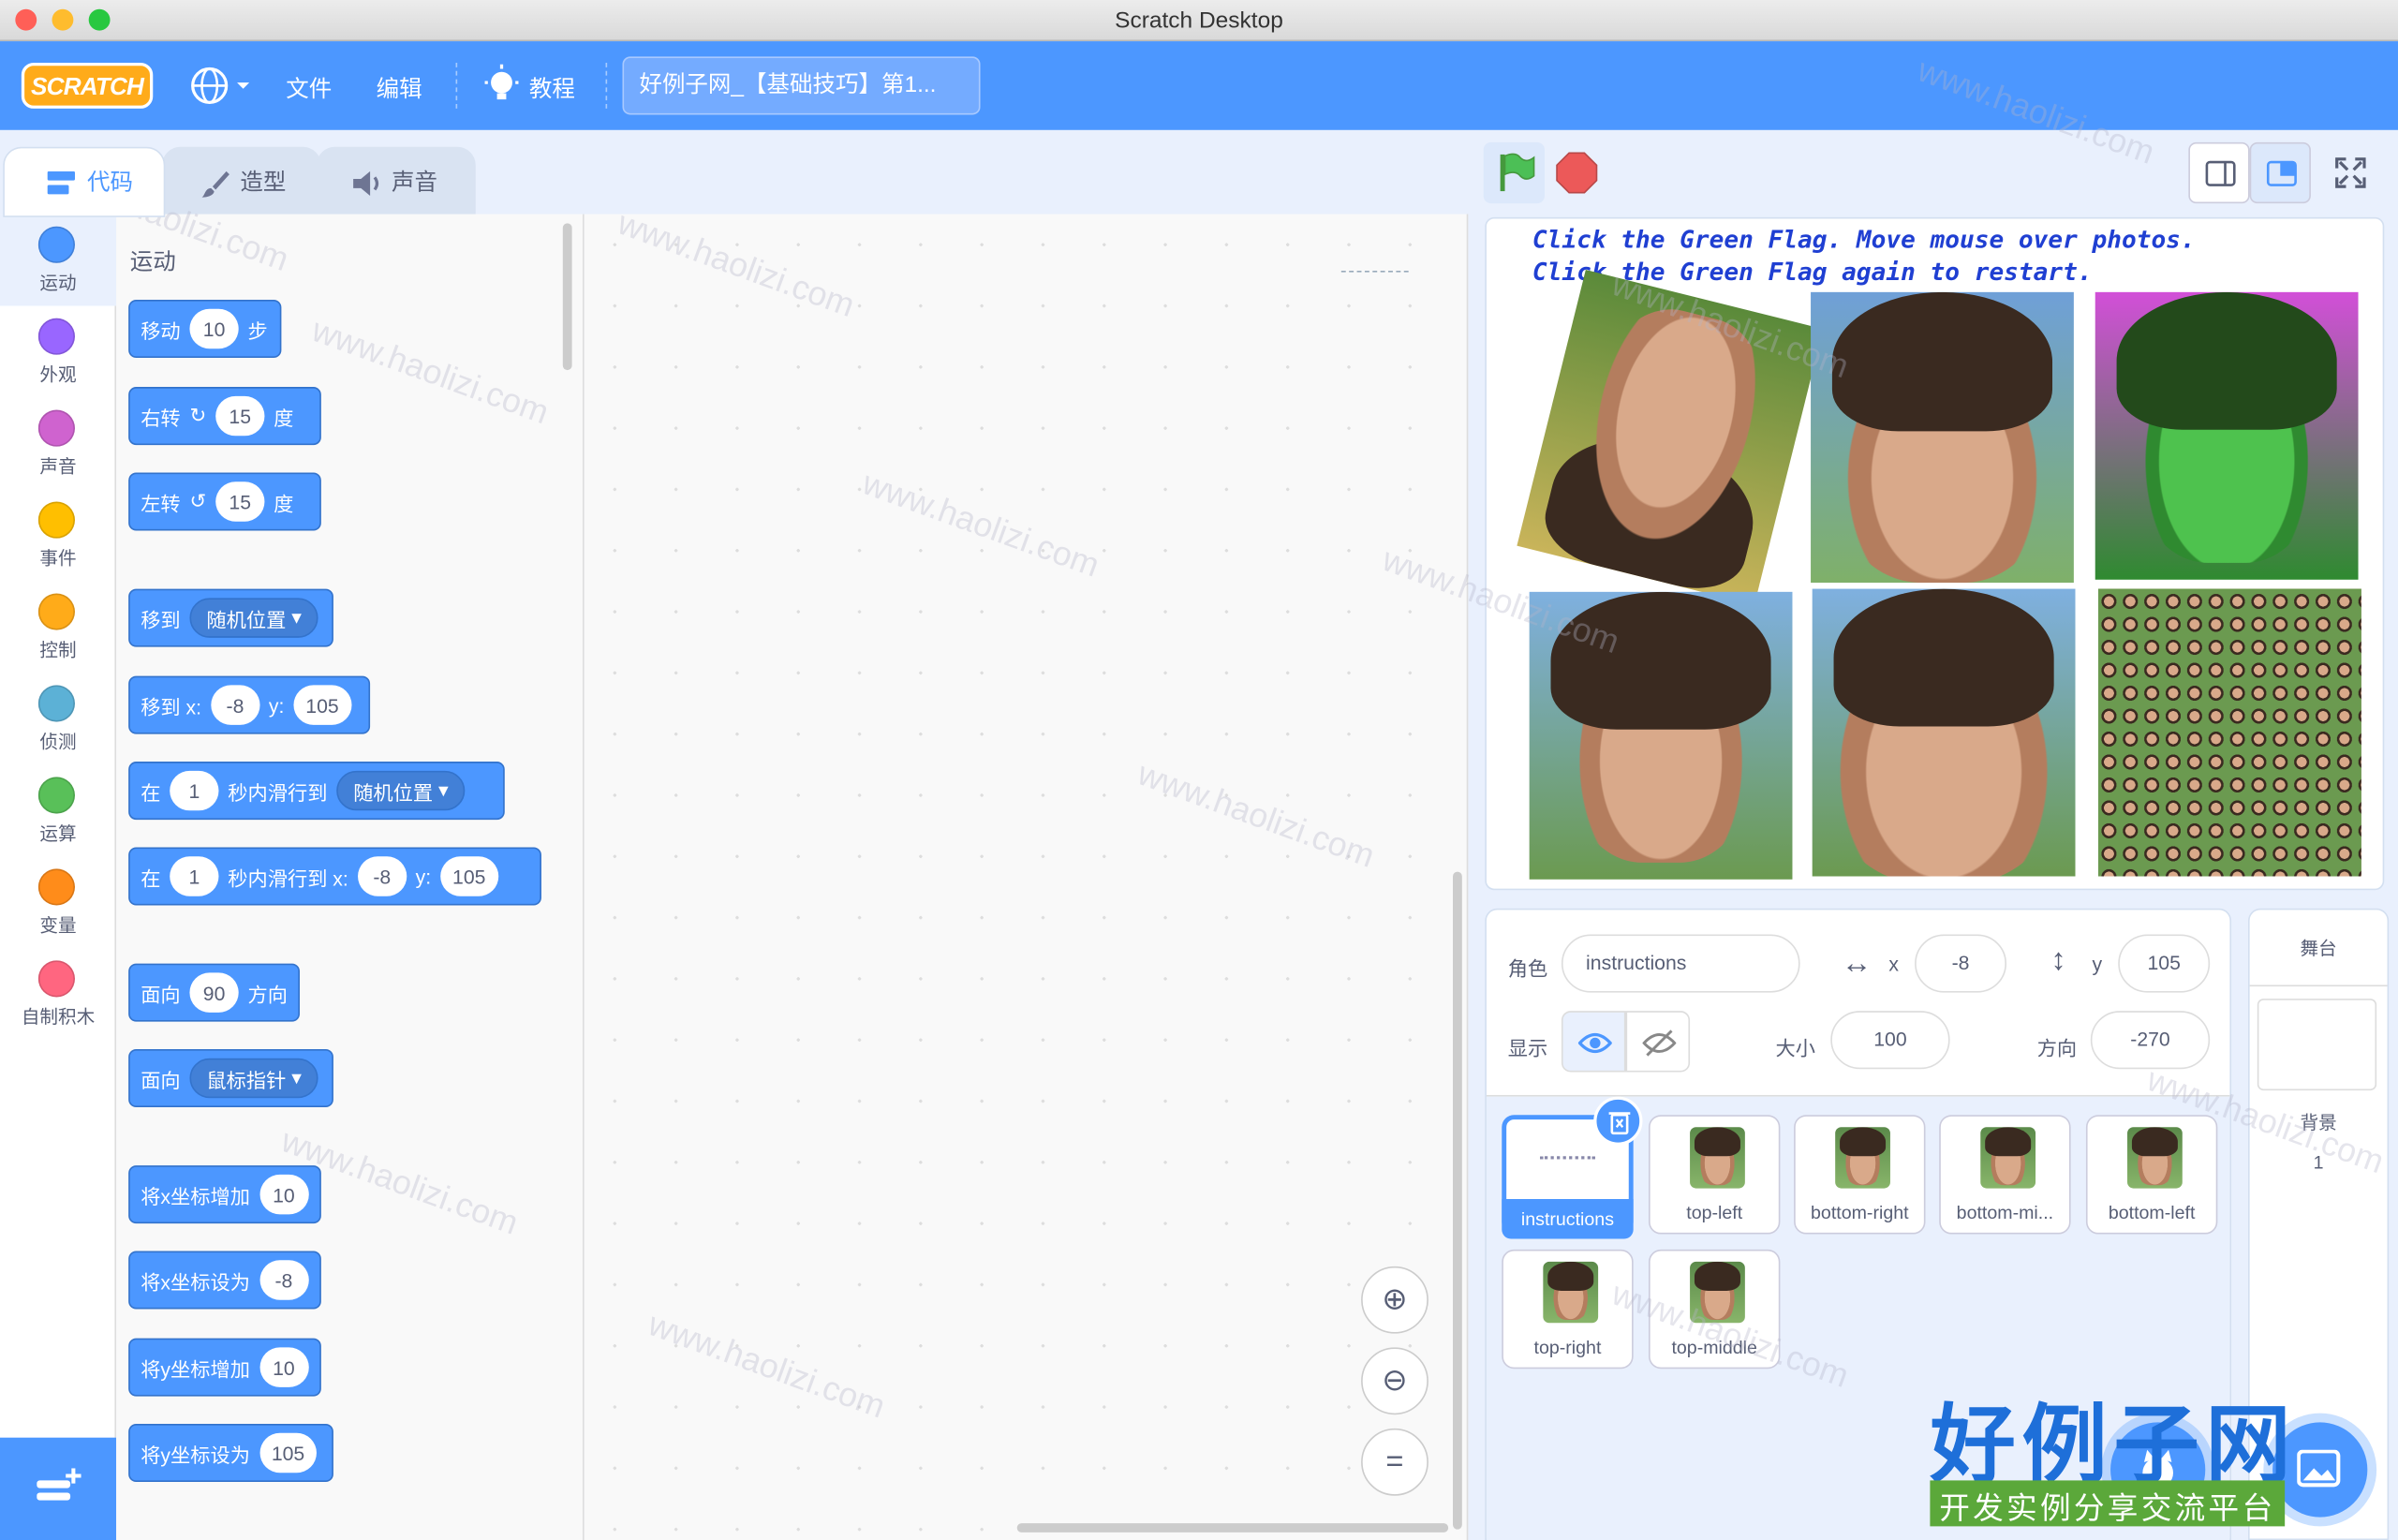 The height and width of the screenshot is (1540, 2398). Describe the element at coordinates (1232, 1528) in the screenshot. I see `script-horizontal-scrollbar` at that location.